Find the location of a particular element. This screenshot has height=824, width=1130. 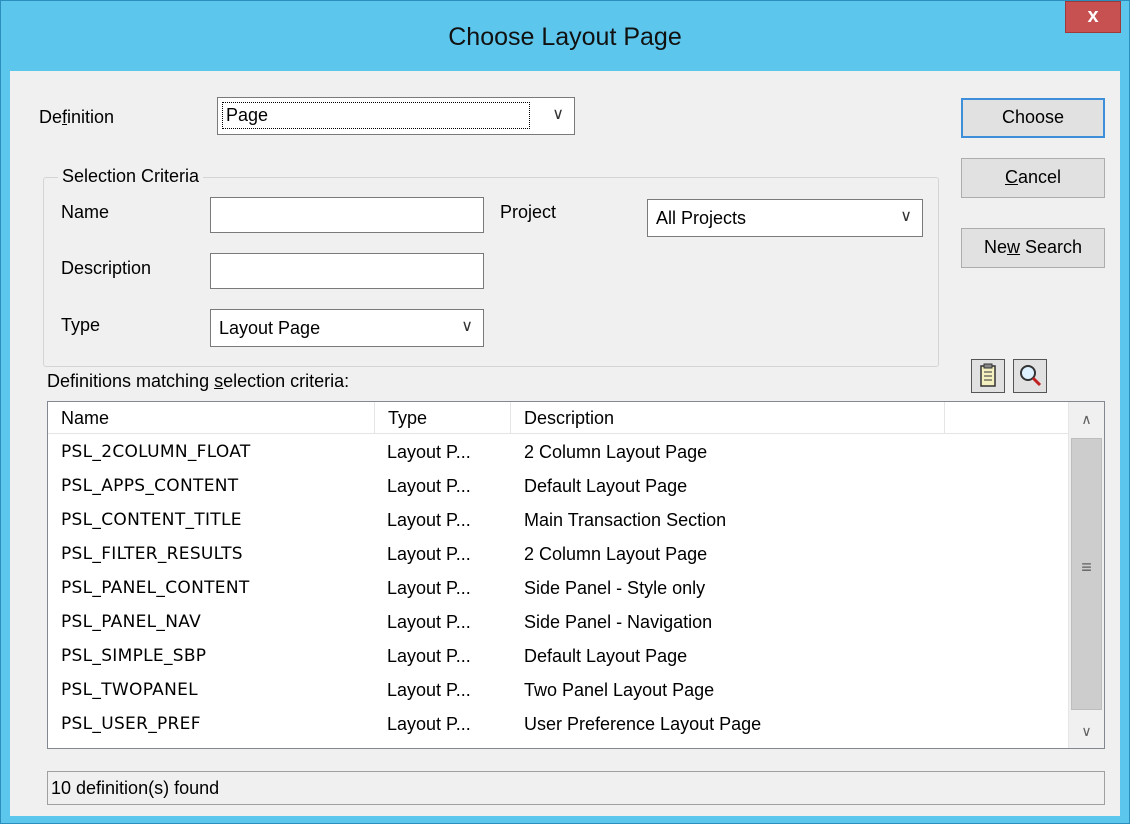

description-label: Description is located at coordinates (106, 268).